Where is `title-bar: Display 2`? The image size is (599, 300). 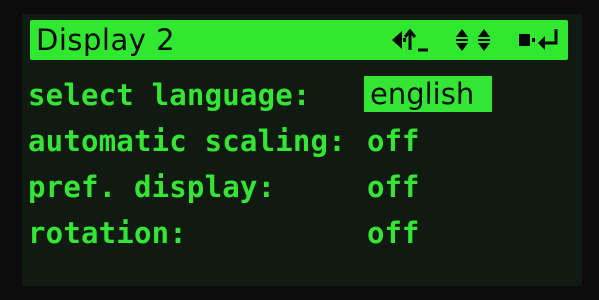
title-bar: Display 2 is located at coordinates (299, 40).